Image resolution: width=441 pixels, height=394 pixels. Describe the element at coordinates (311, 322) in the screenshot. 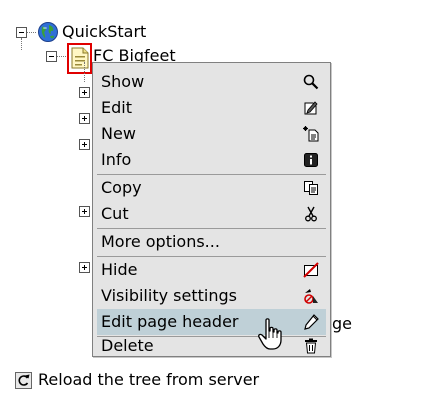

I see `pen-icon` at that location.